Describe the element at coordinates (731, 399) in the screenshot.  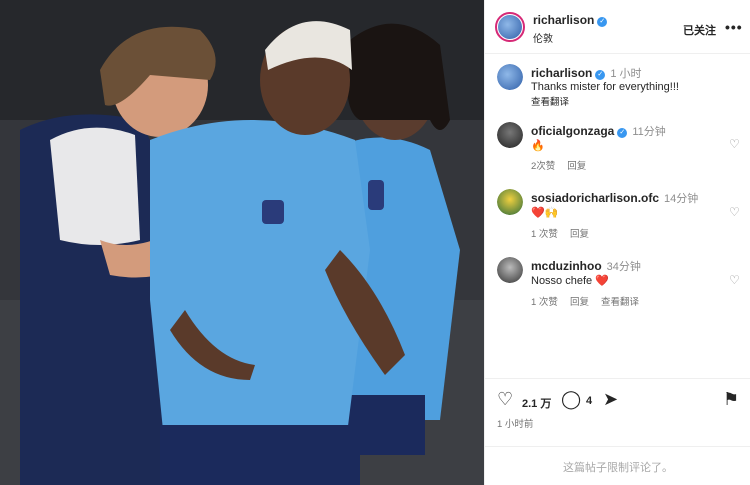
I see `bookmark-icon: ⚑` at that location.